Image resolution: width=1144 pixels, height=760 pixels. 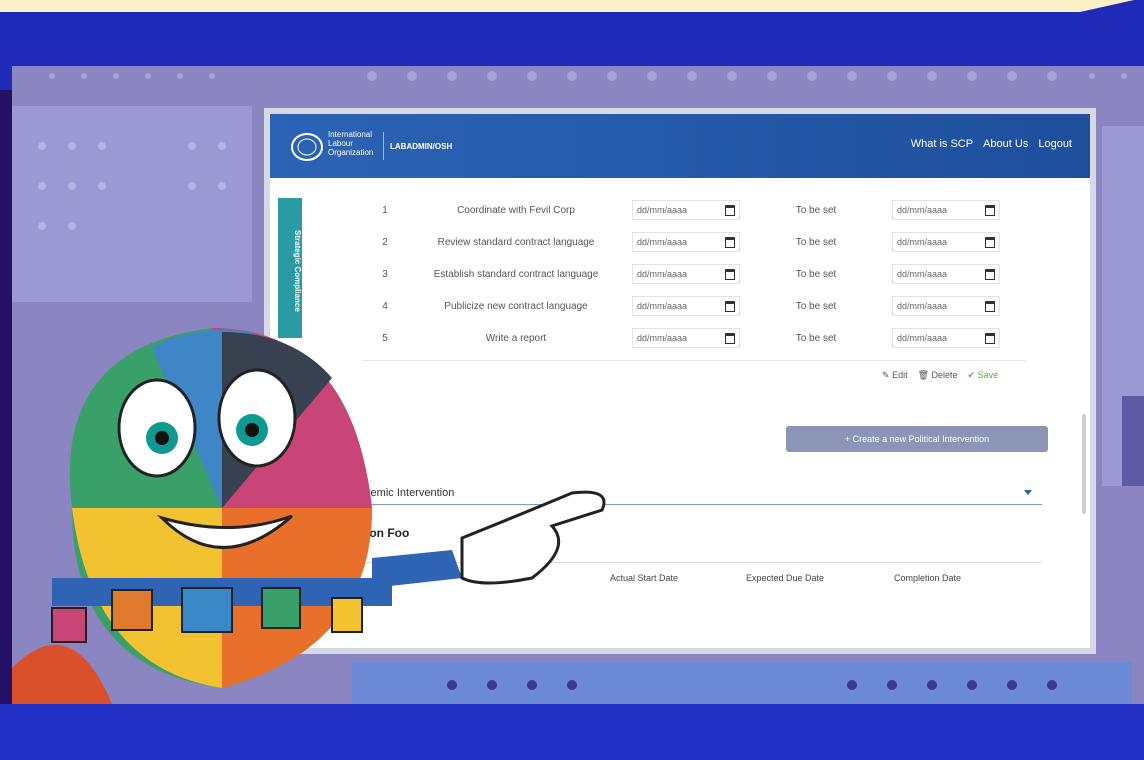 I want to click on wall-panel-left, so click(x=132, y=204).